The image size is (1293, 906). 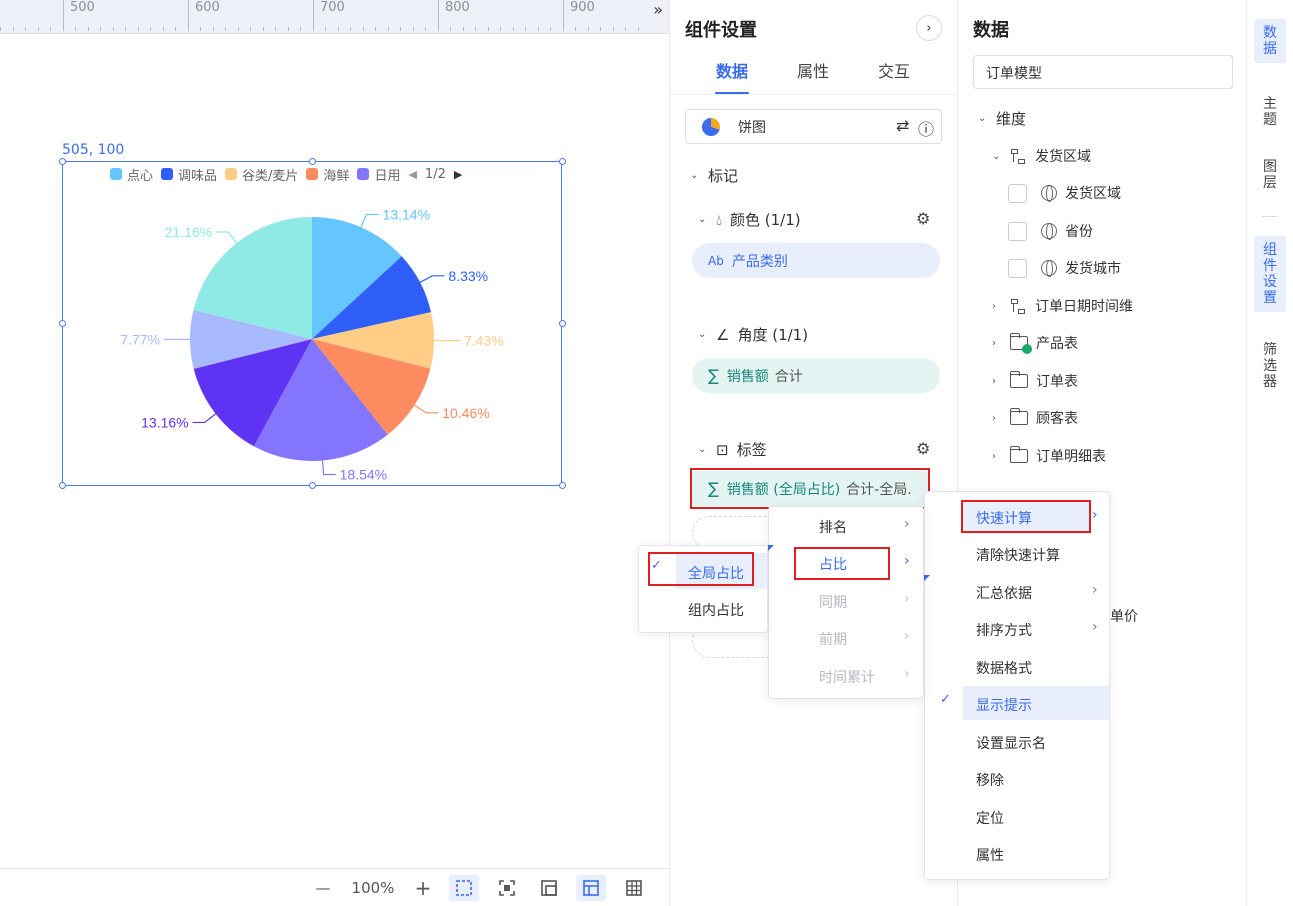 I want to click on canvas-toolbar: — 100% +, so click(x=334, y=887).